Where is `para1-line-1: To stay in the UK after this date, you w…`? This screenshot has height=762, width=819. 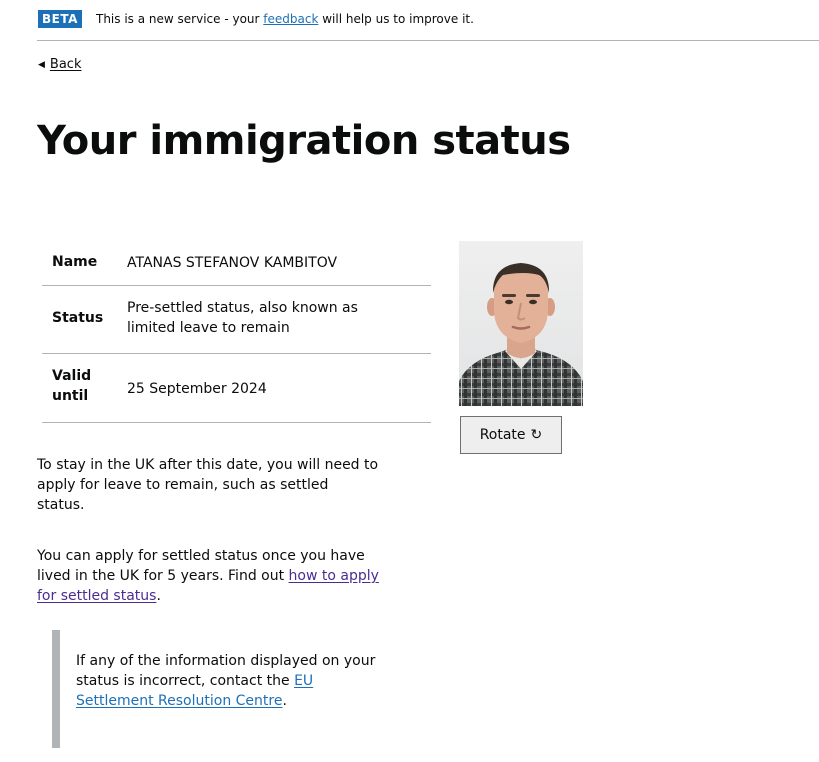
para1-line-1: To stay in the UK after this date, you w… is located at coordinates (208, 465).